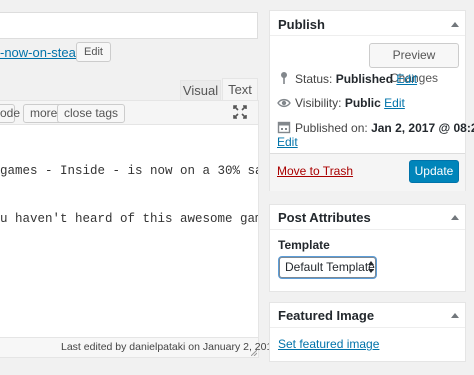  I want to click on post-title-input, so click(129, 25).